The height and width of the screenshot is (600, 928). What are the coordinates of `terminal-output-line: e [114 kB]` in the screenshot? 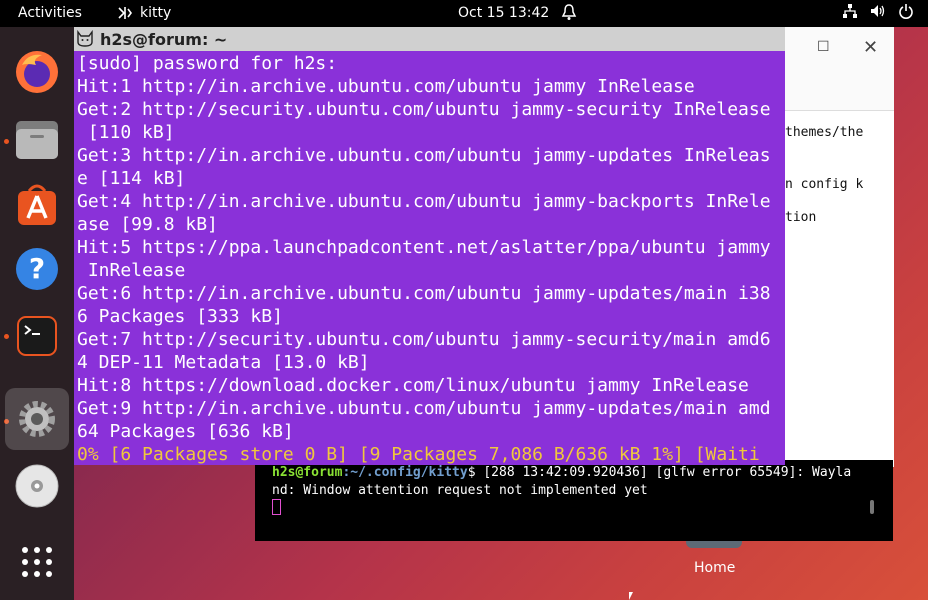 It's located at (131, 178).